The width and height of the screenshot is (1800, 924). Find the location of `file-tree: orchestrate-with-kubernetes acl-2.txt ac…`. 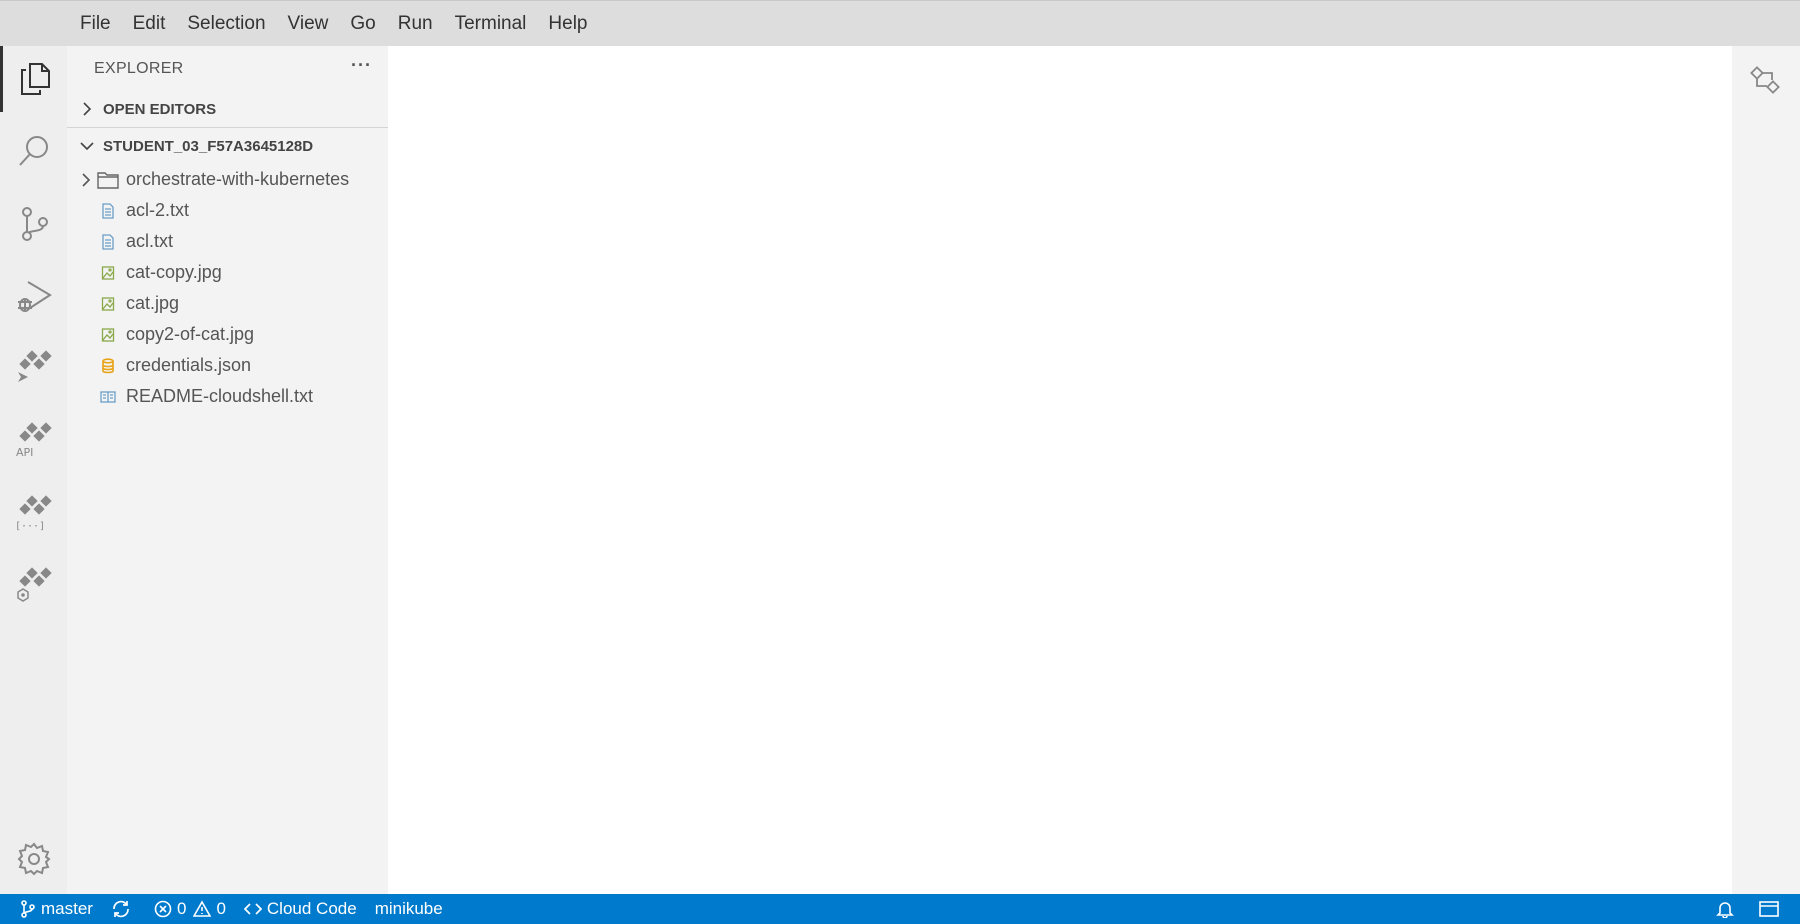

file-tree: orchestrate-with-kubernetes acl-2.txt ac… is located at coordinates (227, 288).